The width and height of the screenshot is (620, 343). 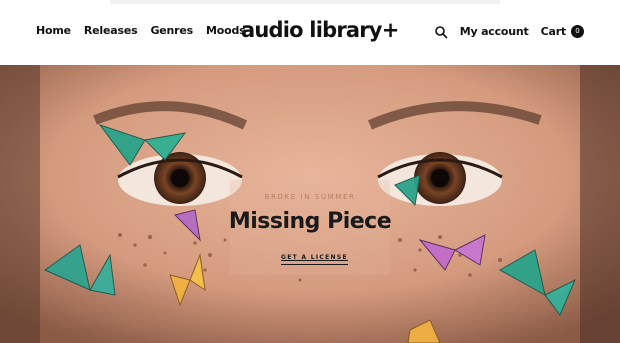 What do you see at coordinates (310, 197) in the screenshot?
I see `hero-eyebrow: BROKE IN SUMMER` at bounding box center [310, 197].